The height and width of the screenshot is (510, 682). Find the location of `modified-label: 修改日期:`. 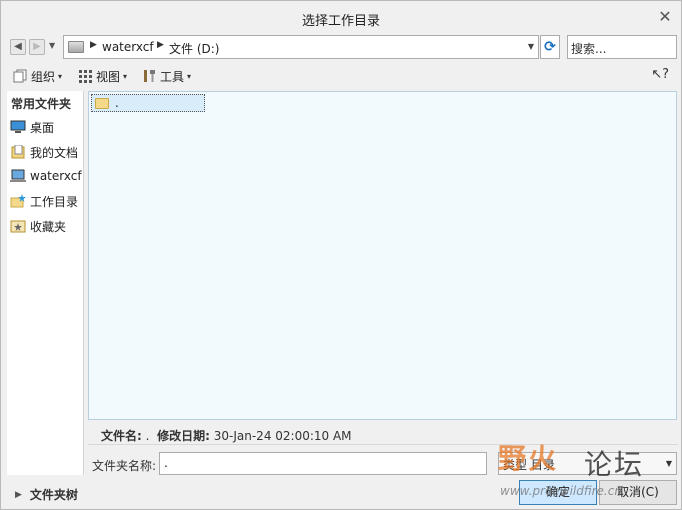

modified-label: 修改日期: is located at coordinates (183, 436).